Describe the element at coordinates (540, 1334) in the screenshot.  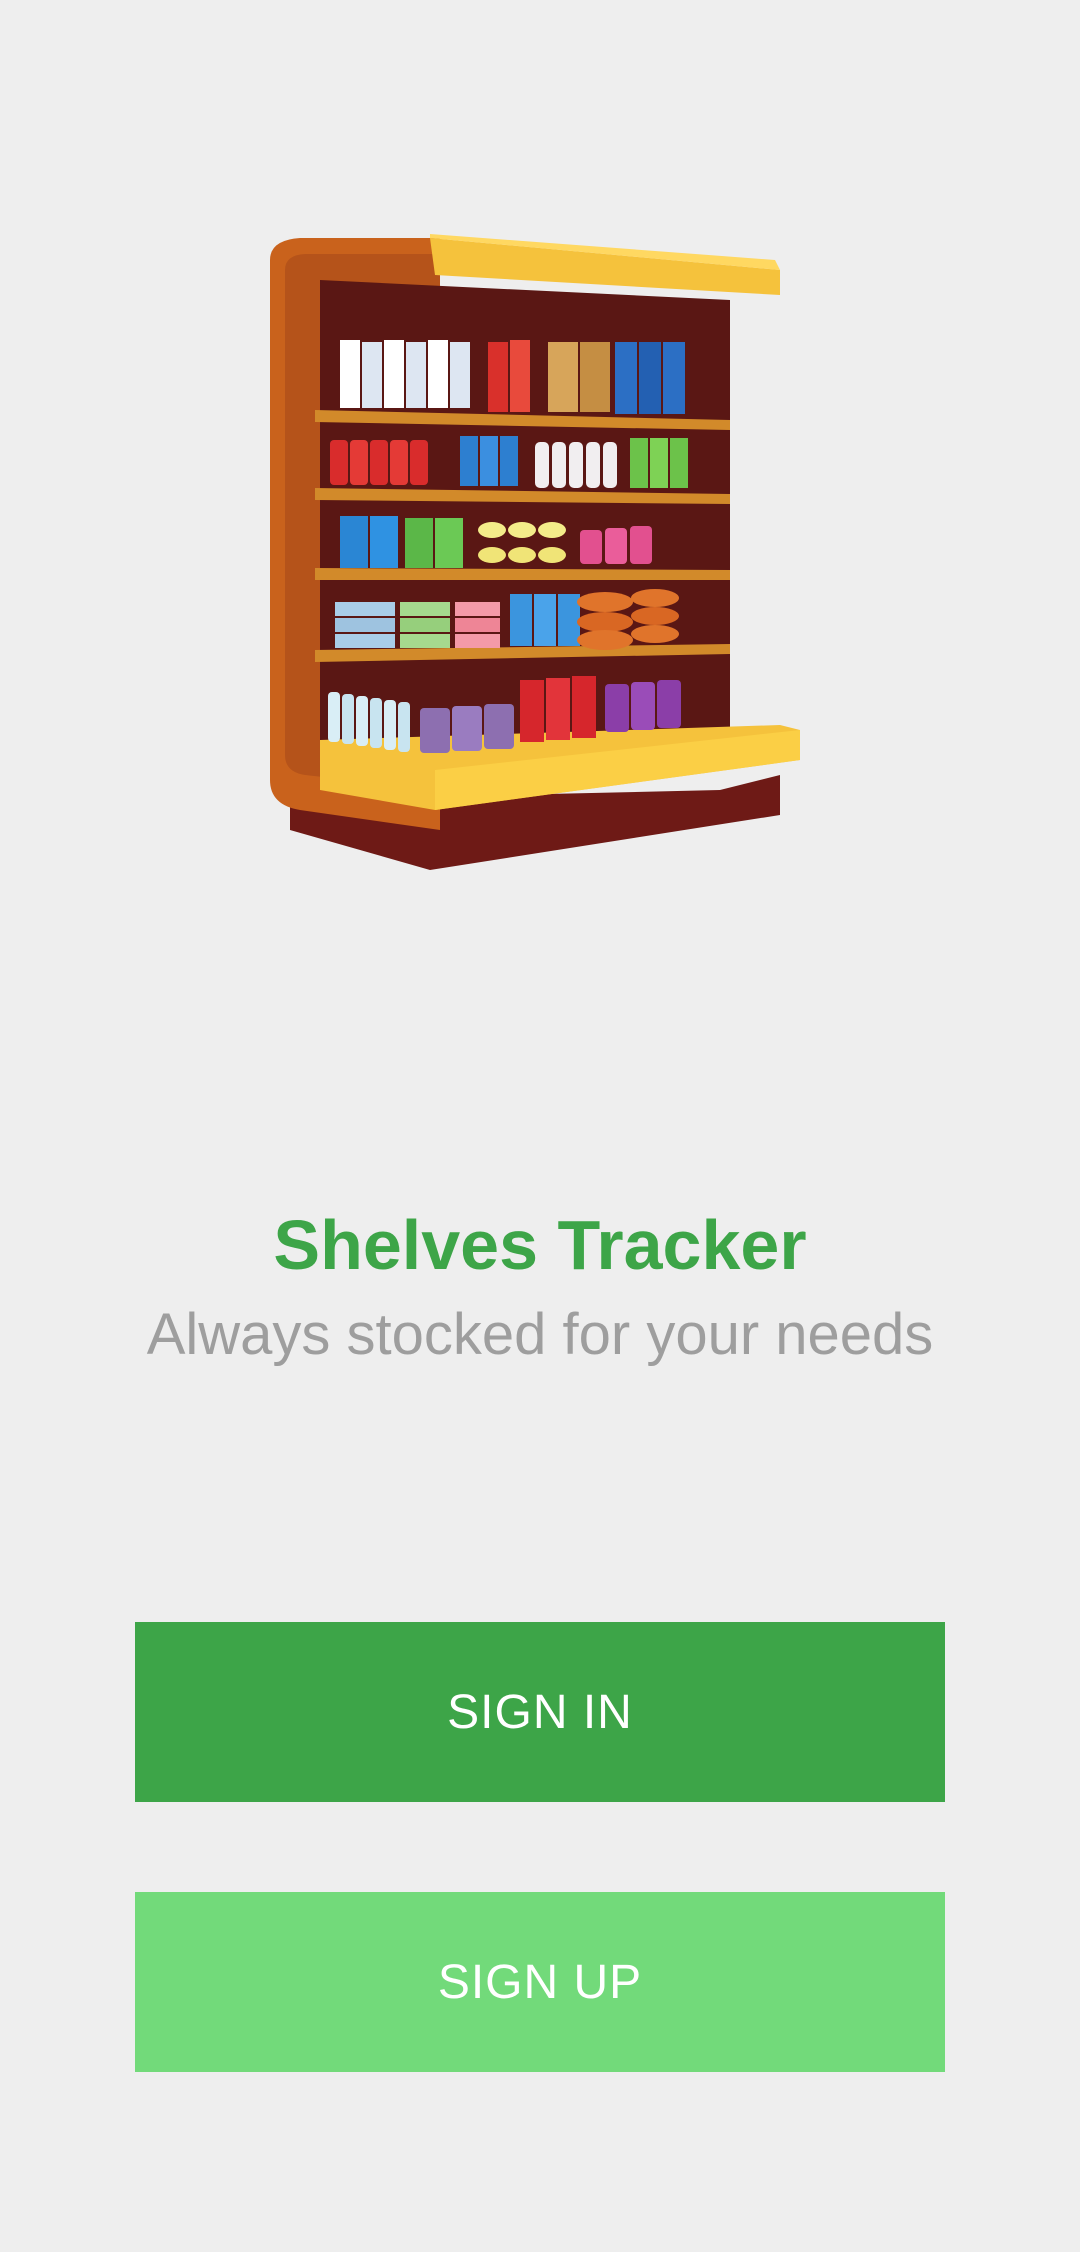
I see `app-tagline: Always stocked for your needs` at that location.